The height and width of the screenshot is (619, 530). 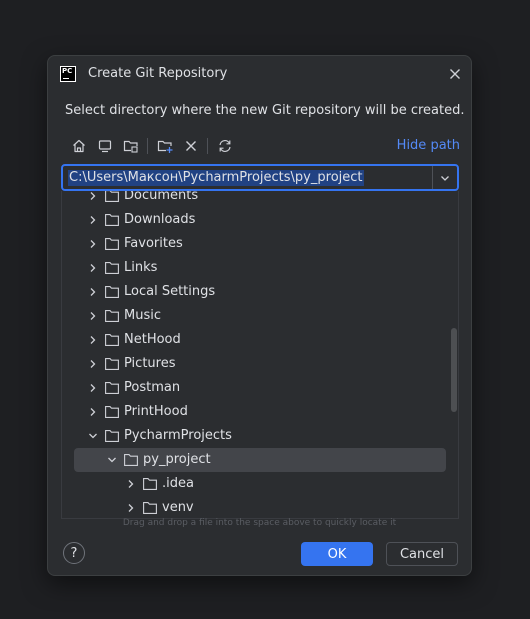 I want to click on tree-item-label: .idea, so click(x=178, y=483).